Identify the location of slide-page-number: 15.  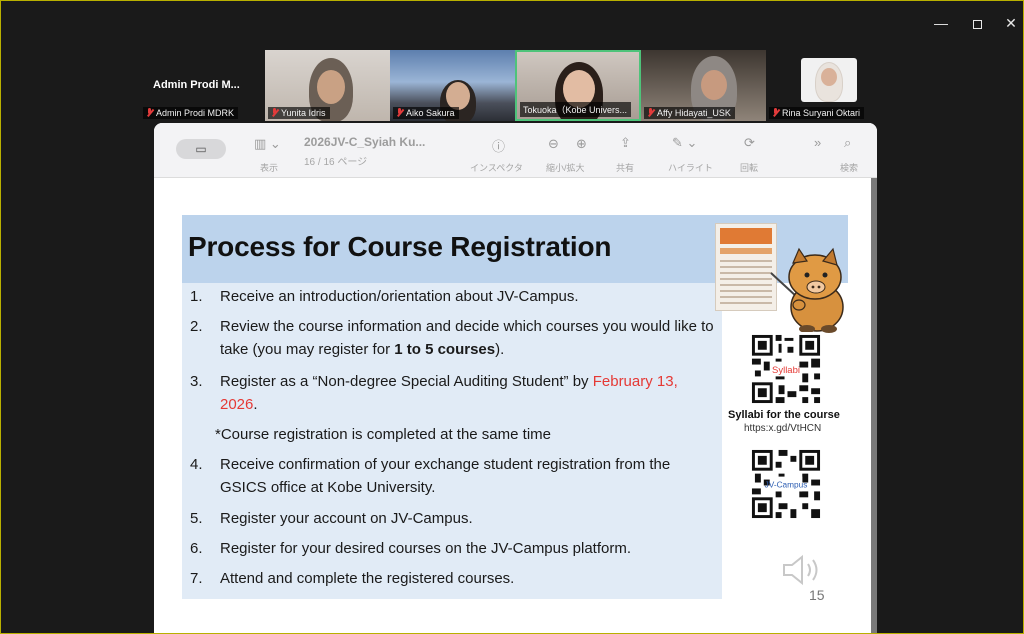
(817, 595).